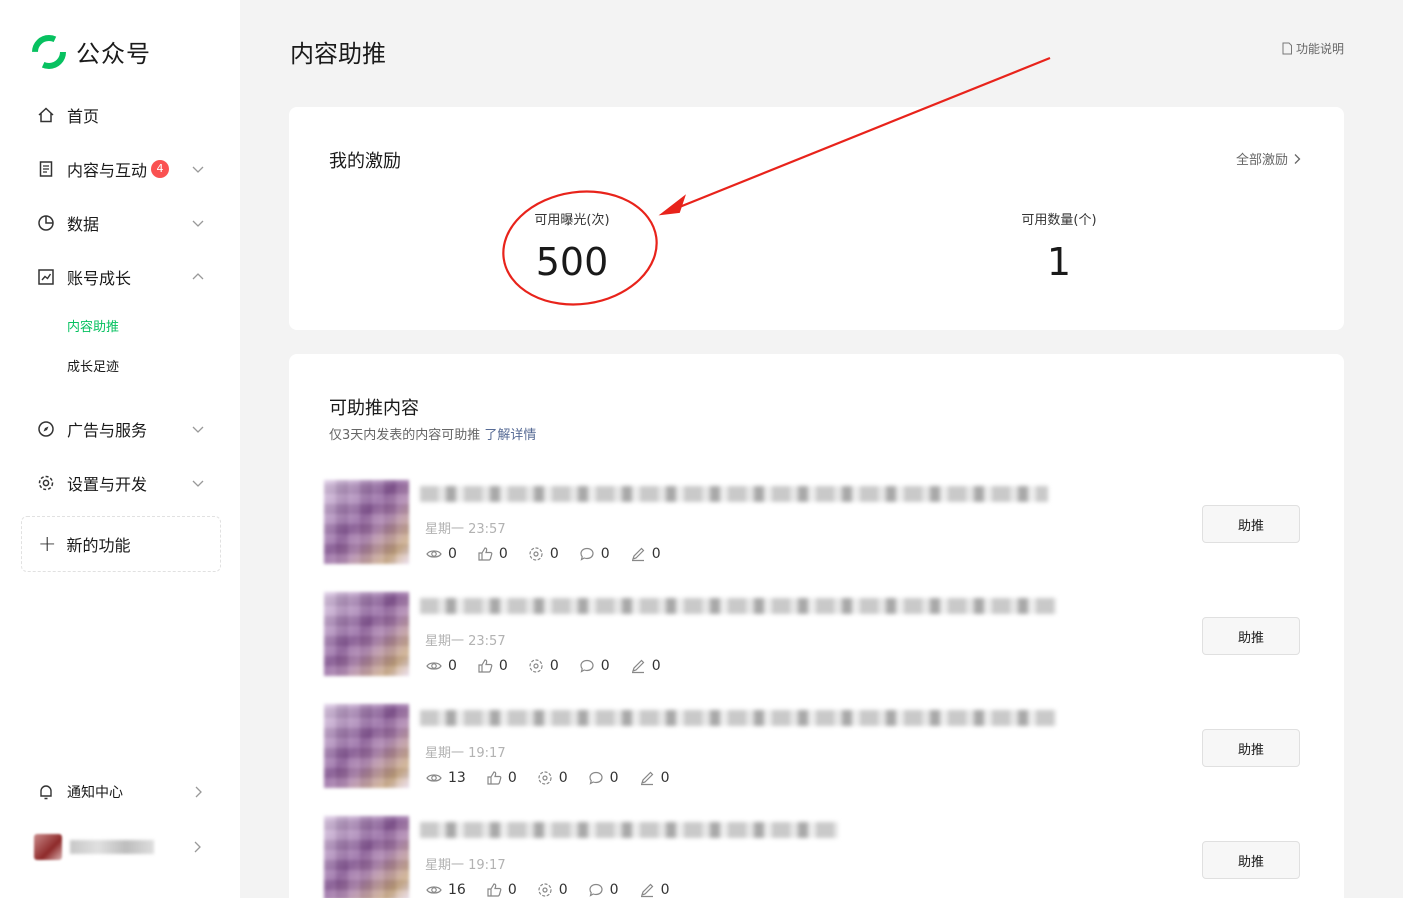 The image size is (1403, 898). I want to click on stat-label: 可用曝光(次), so click(572, 220).